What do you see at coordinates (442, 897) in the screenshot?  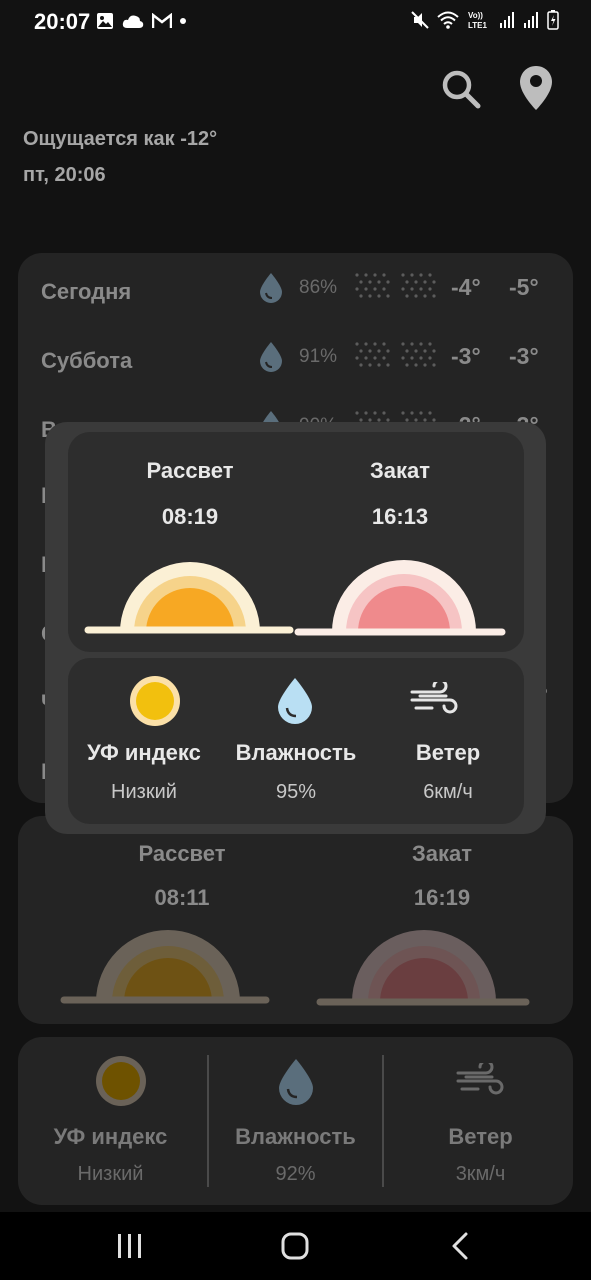 I see `sunset-time: 16:19` at bounding box center [442, 897].